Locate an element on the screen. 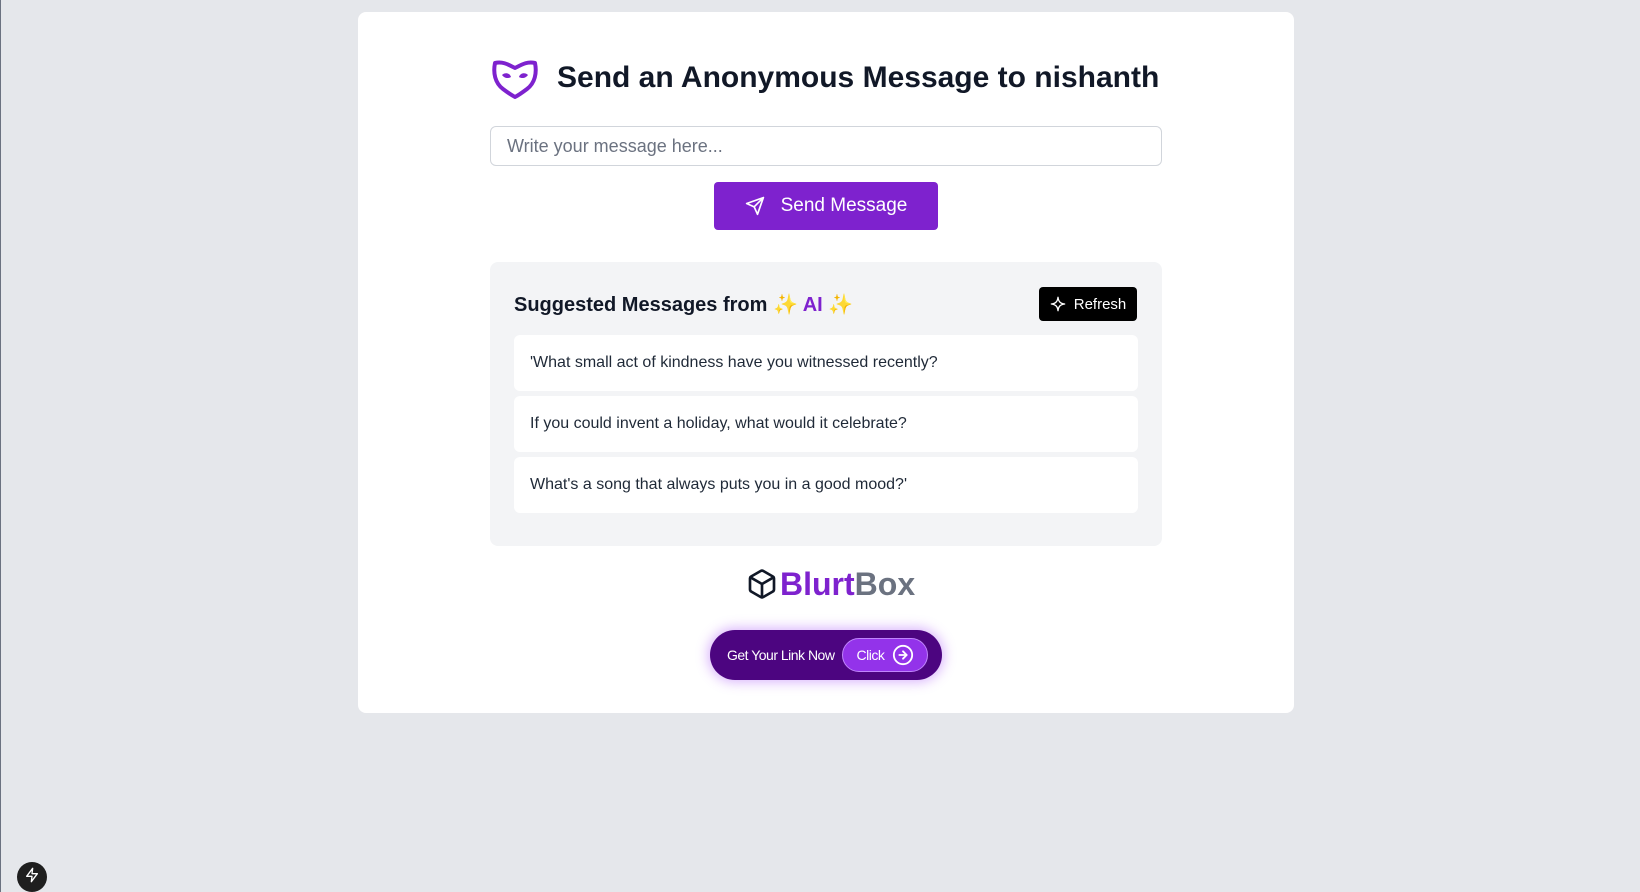 Image resolution: width=1640 pixels, height=892 pixels. page-header: Send an Anonymous Message to nishanth is located at coordinates (825, 78).